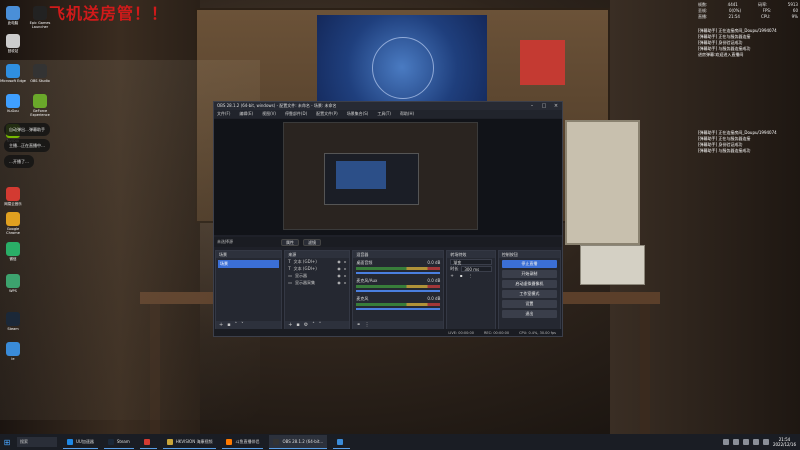  I want to click on desktop-icon: Epic Games Launcher, so click(40, 17).